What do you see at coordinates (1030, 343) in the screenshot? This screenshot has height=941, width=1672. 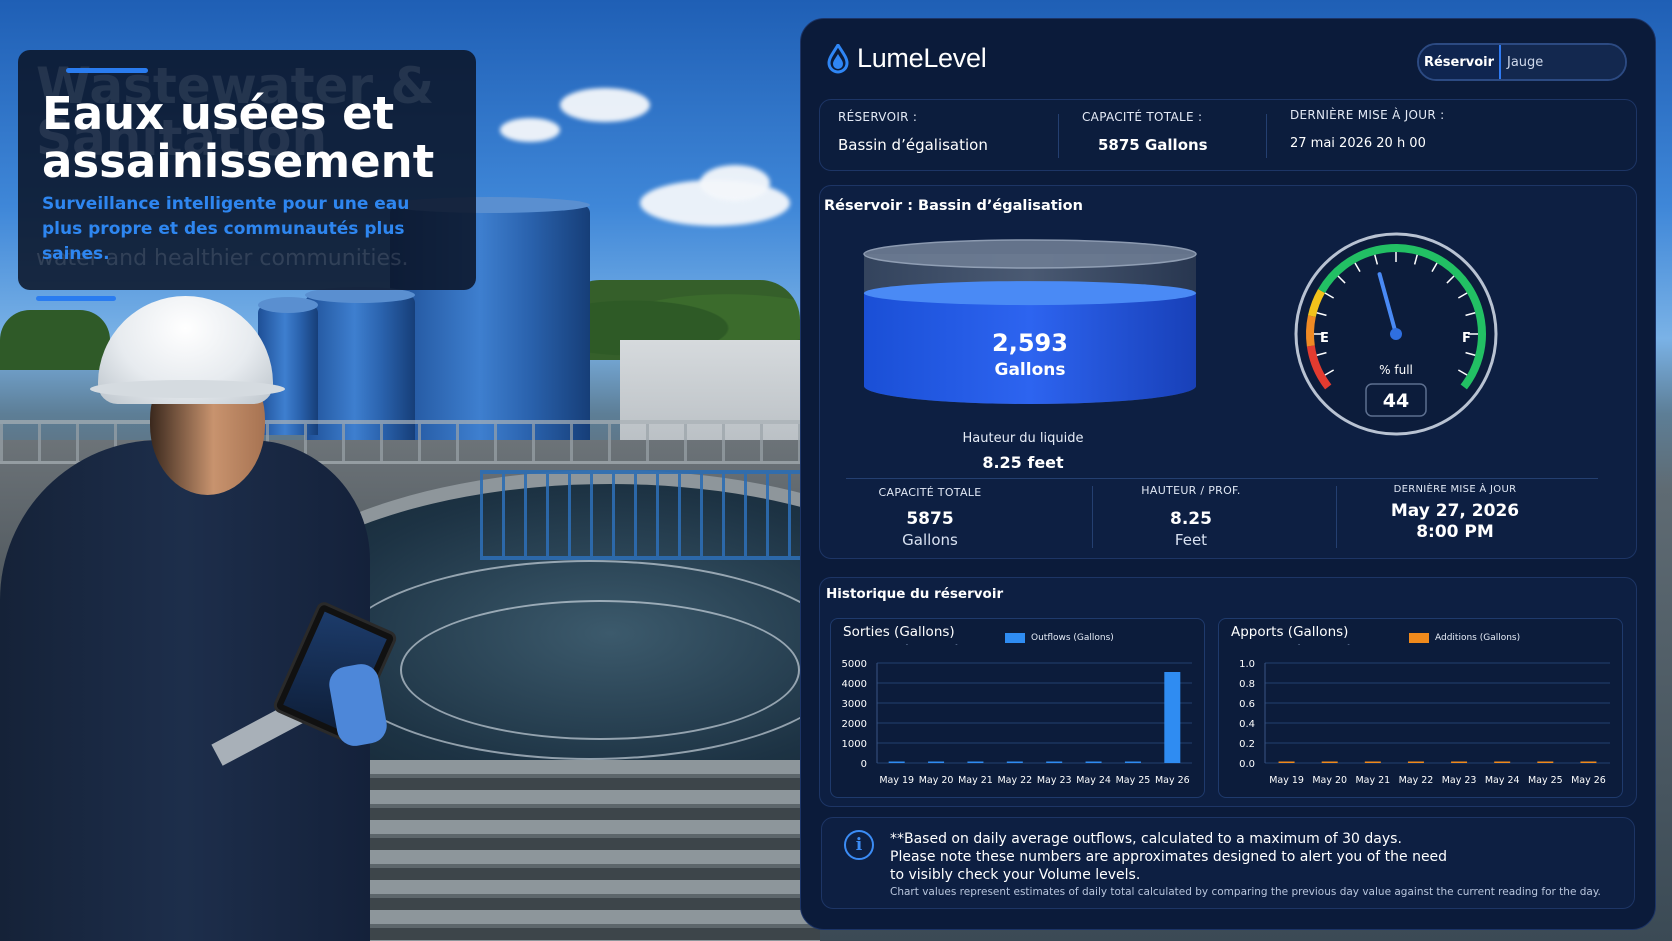 I see `tank-volume-value: 2,593` at bounding box center [1030, 343].